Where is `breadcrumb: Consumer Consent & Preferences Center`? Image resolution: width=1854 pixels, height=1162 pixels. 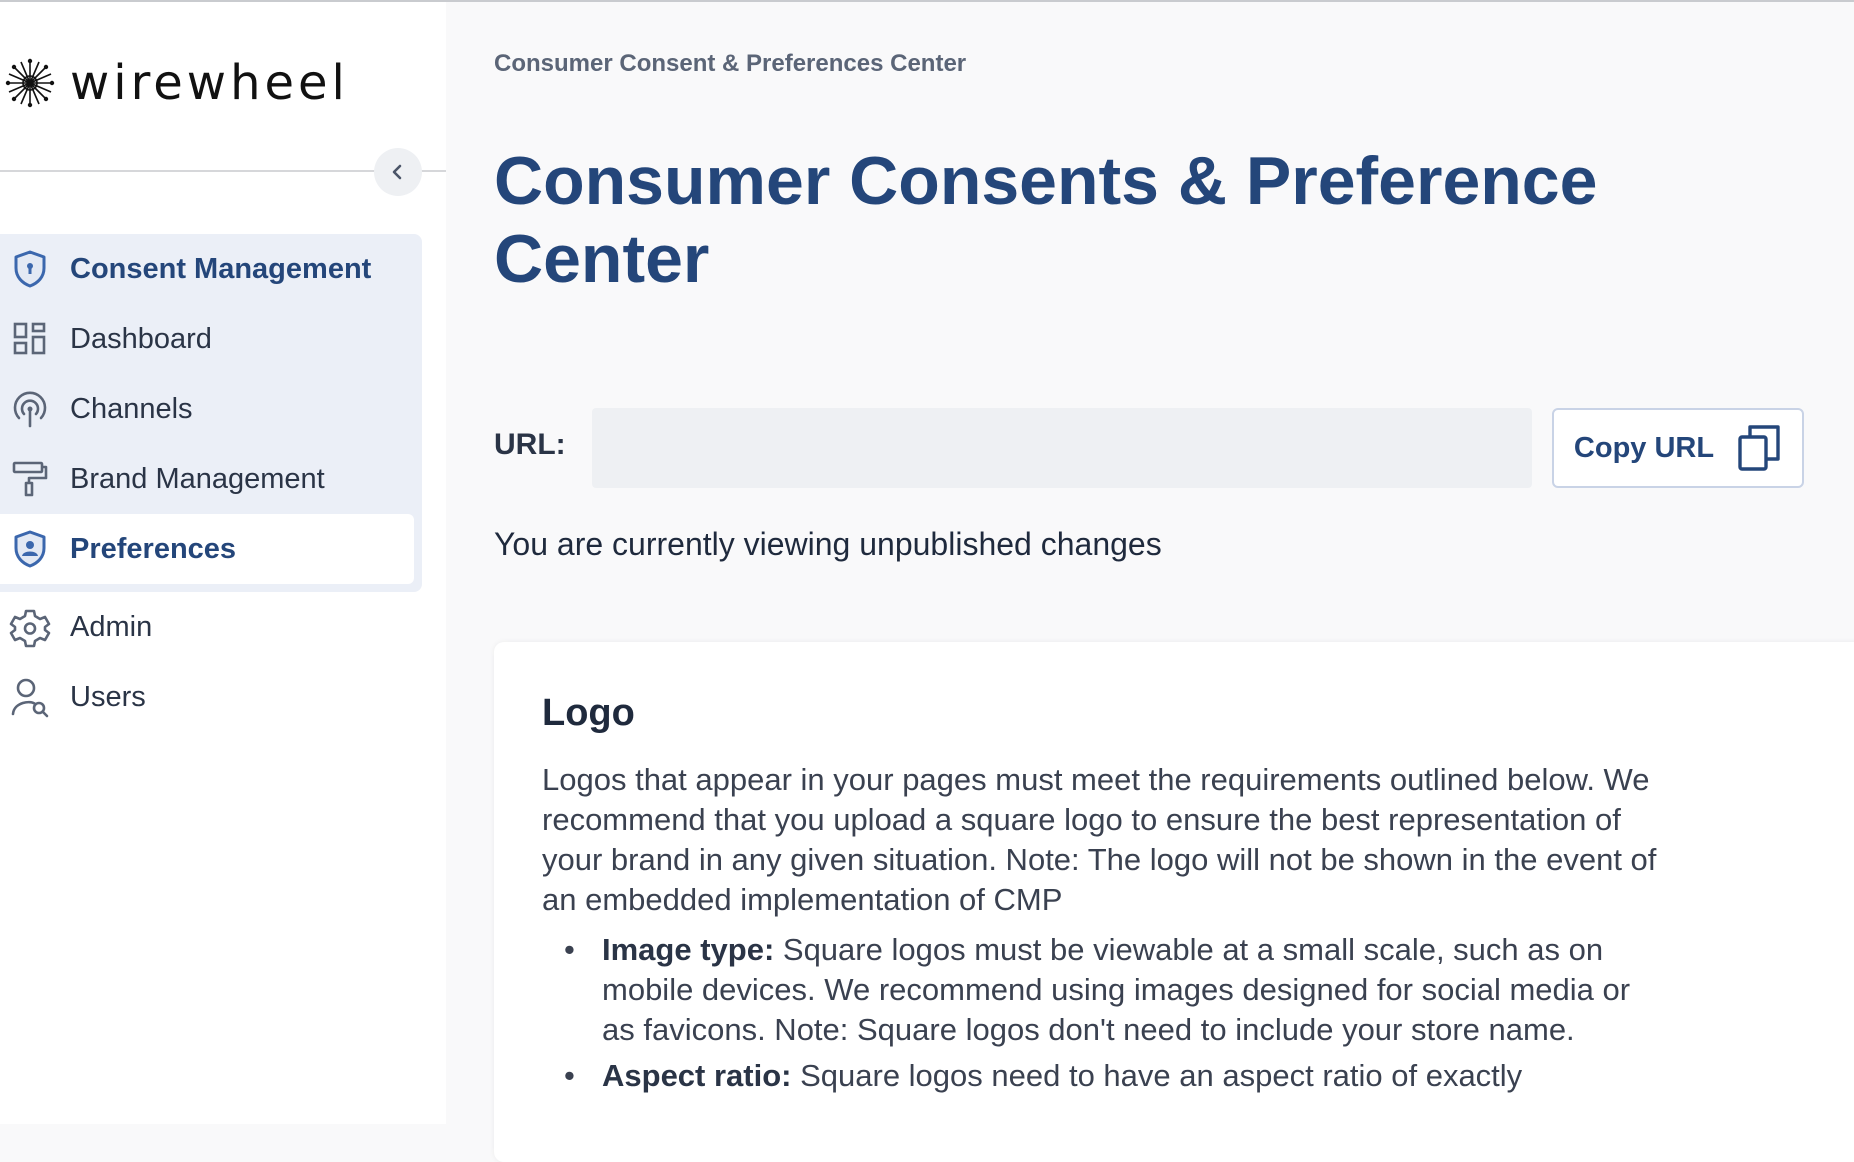 breadcrumb: Consumer Consent & Preferences Center is located at coordinates (730, 64).